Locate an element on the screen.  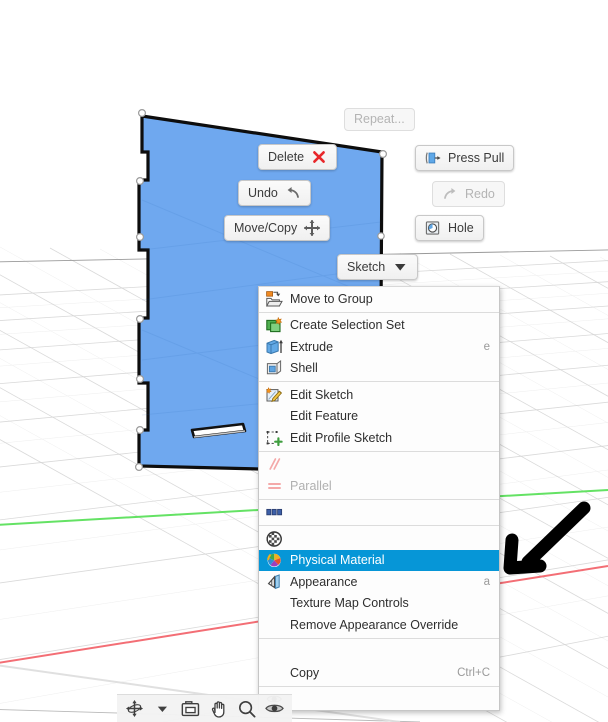
redo-button: Redo is located at coordinates (468, 194).